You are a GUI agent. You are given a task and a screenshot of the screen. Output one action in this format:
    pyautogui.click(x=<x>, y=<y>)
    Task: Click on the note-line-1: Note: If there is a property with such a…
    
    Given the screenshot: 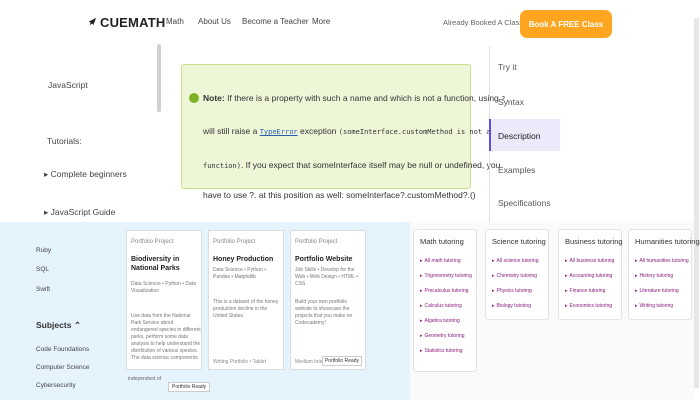 What is the action you would take?
    pyautogui.click(x=356, y=98)
    